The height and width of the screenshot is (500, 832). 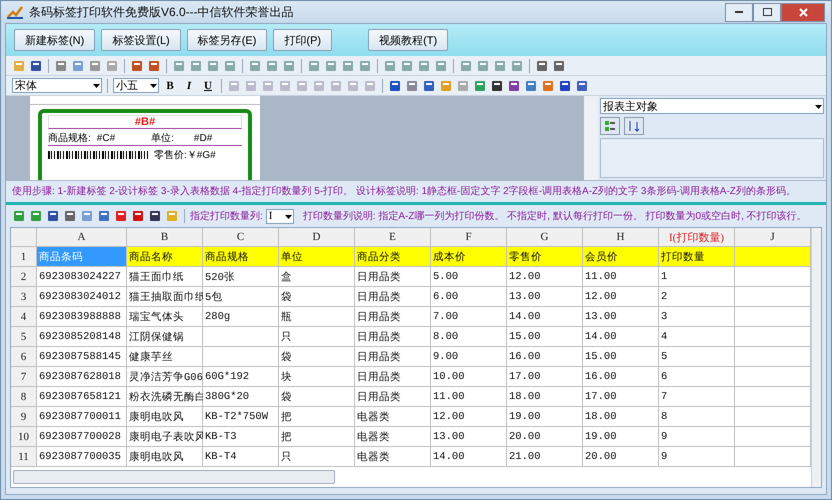 What do you see at coordinates (621, 237) in the screenshot?
I see `column-header: H` at bounding box center [621, 237].